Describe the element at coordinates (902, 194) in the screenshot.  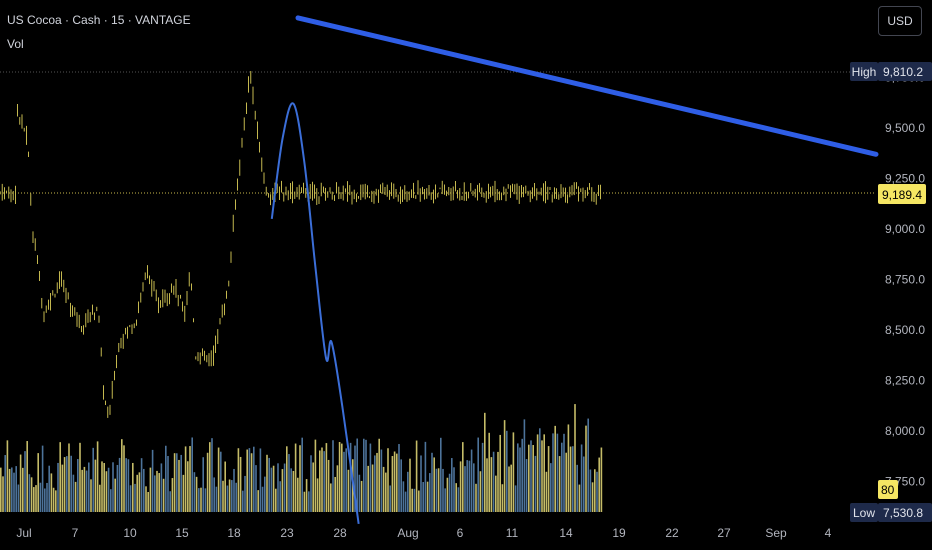
I see `current-price-badge: 9,189.4` at that location.